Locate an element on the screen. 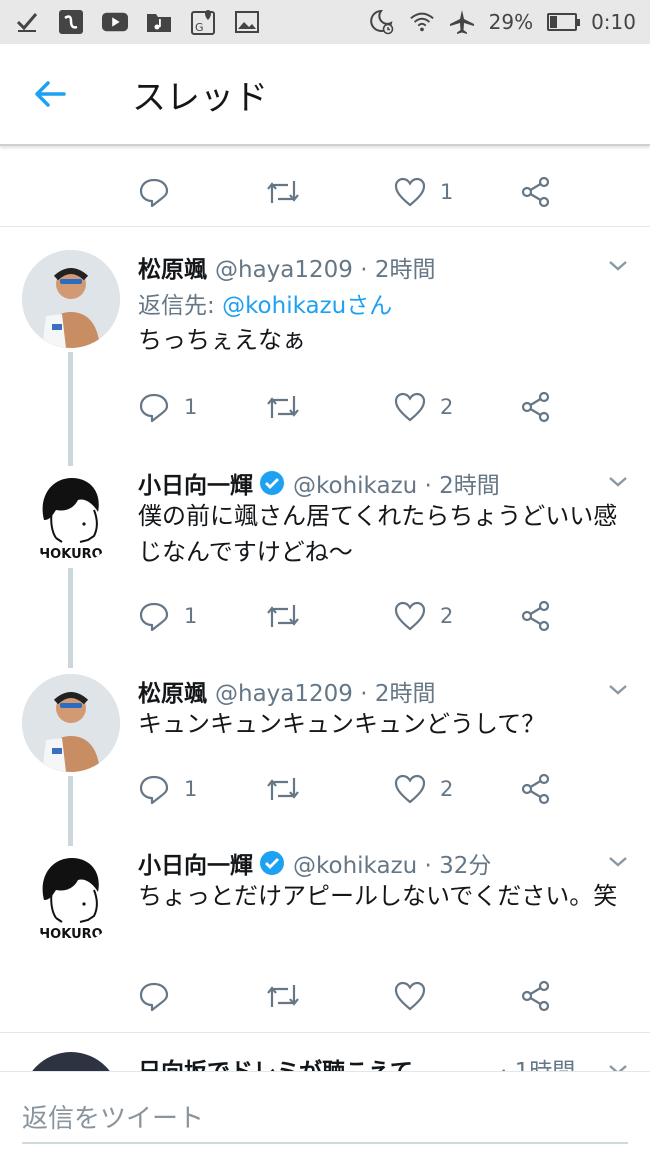  input-underline is located at coordinates (325, 1143).